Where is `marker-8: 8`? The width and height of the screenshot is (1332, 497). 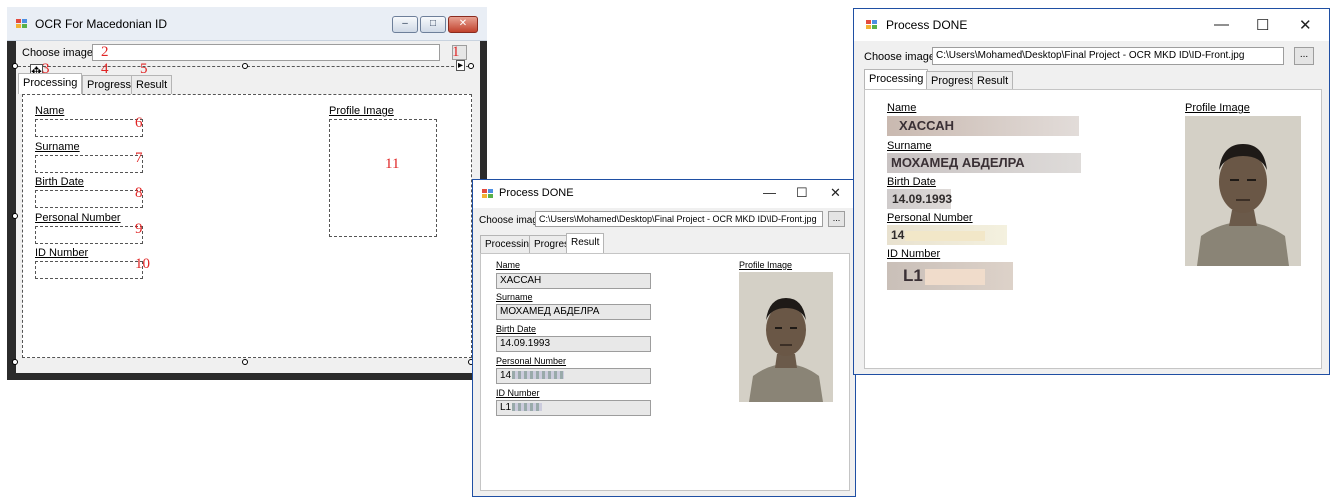 marker-8: 8 is located at coordinates (139, 193).